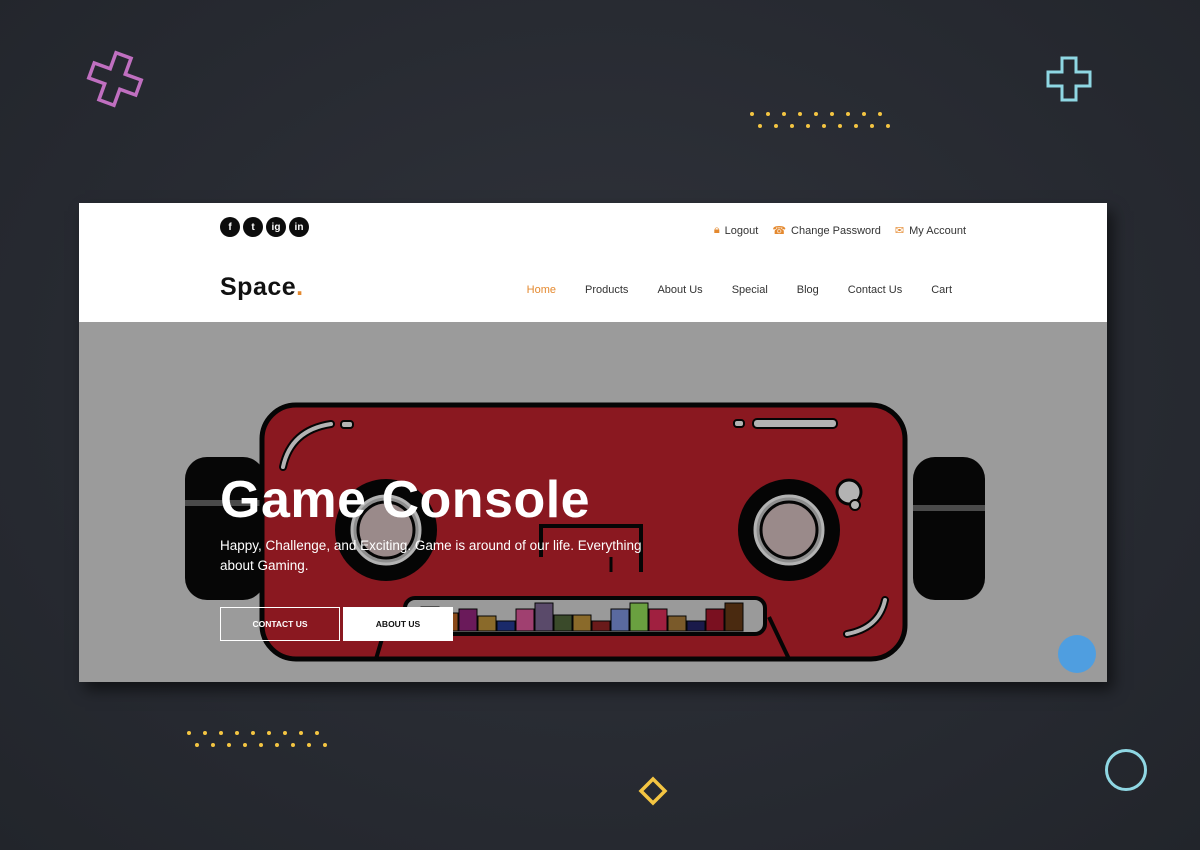 This screenshot has width=1200, height=850. Describe the element at coordinates (716, 230) in the screenshot. I see `lock-icon: 🔒︎` at that location.